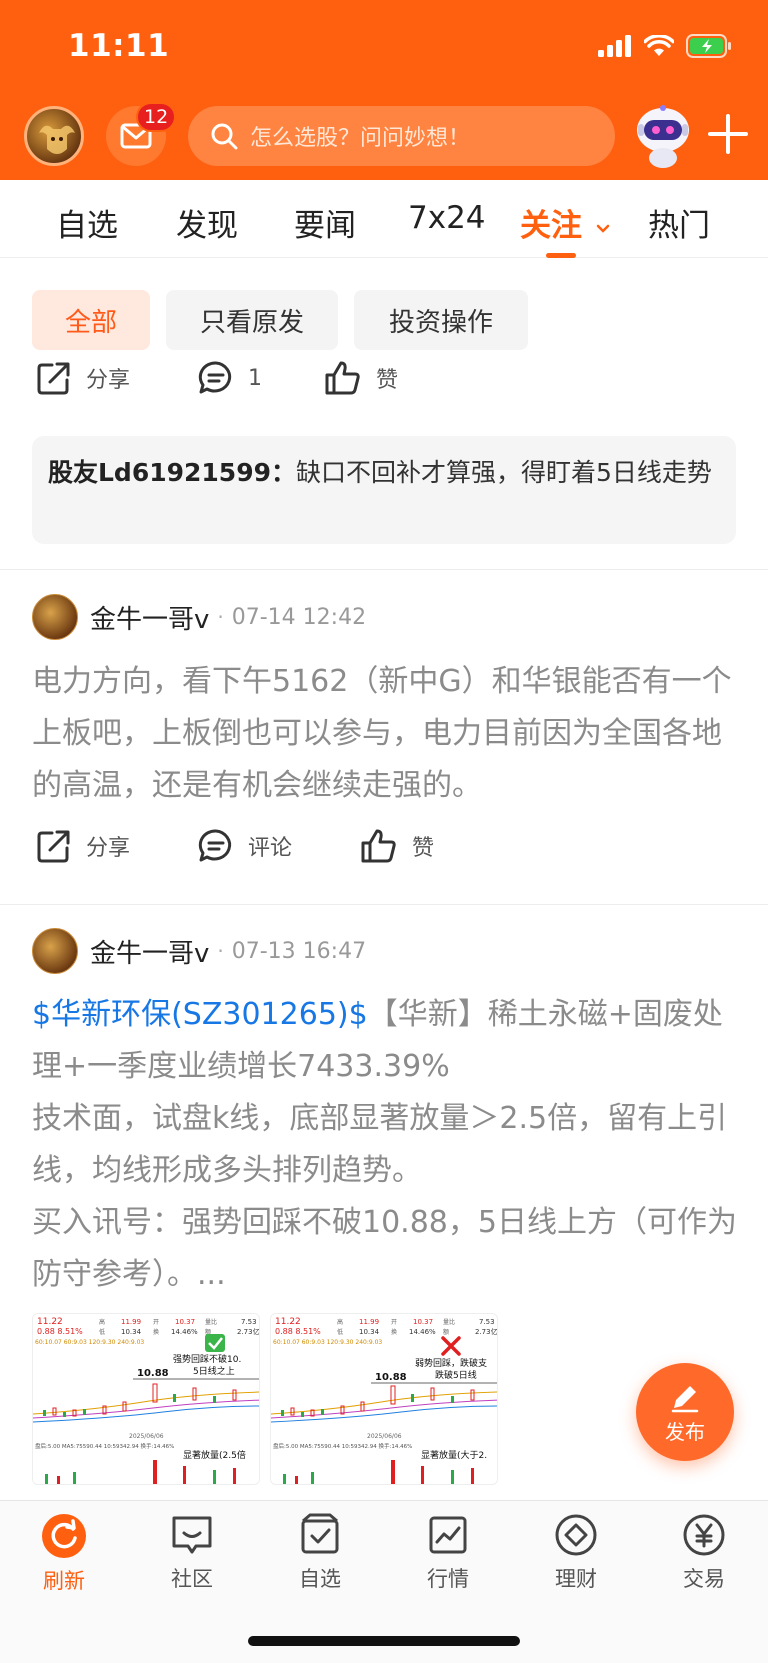 This screenshot has width=768, height=1663. I want to click on filter-investment: 投资操作, so click(441, 320).